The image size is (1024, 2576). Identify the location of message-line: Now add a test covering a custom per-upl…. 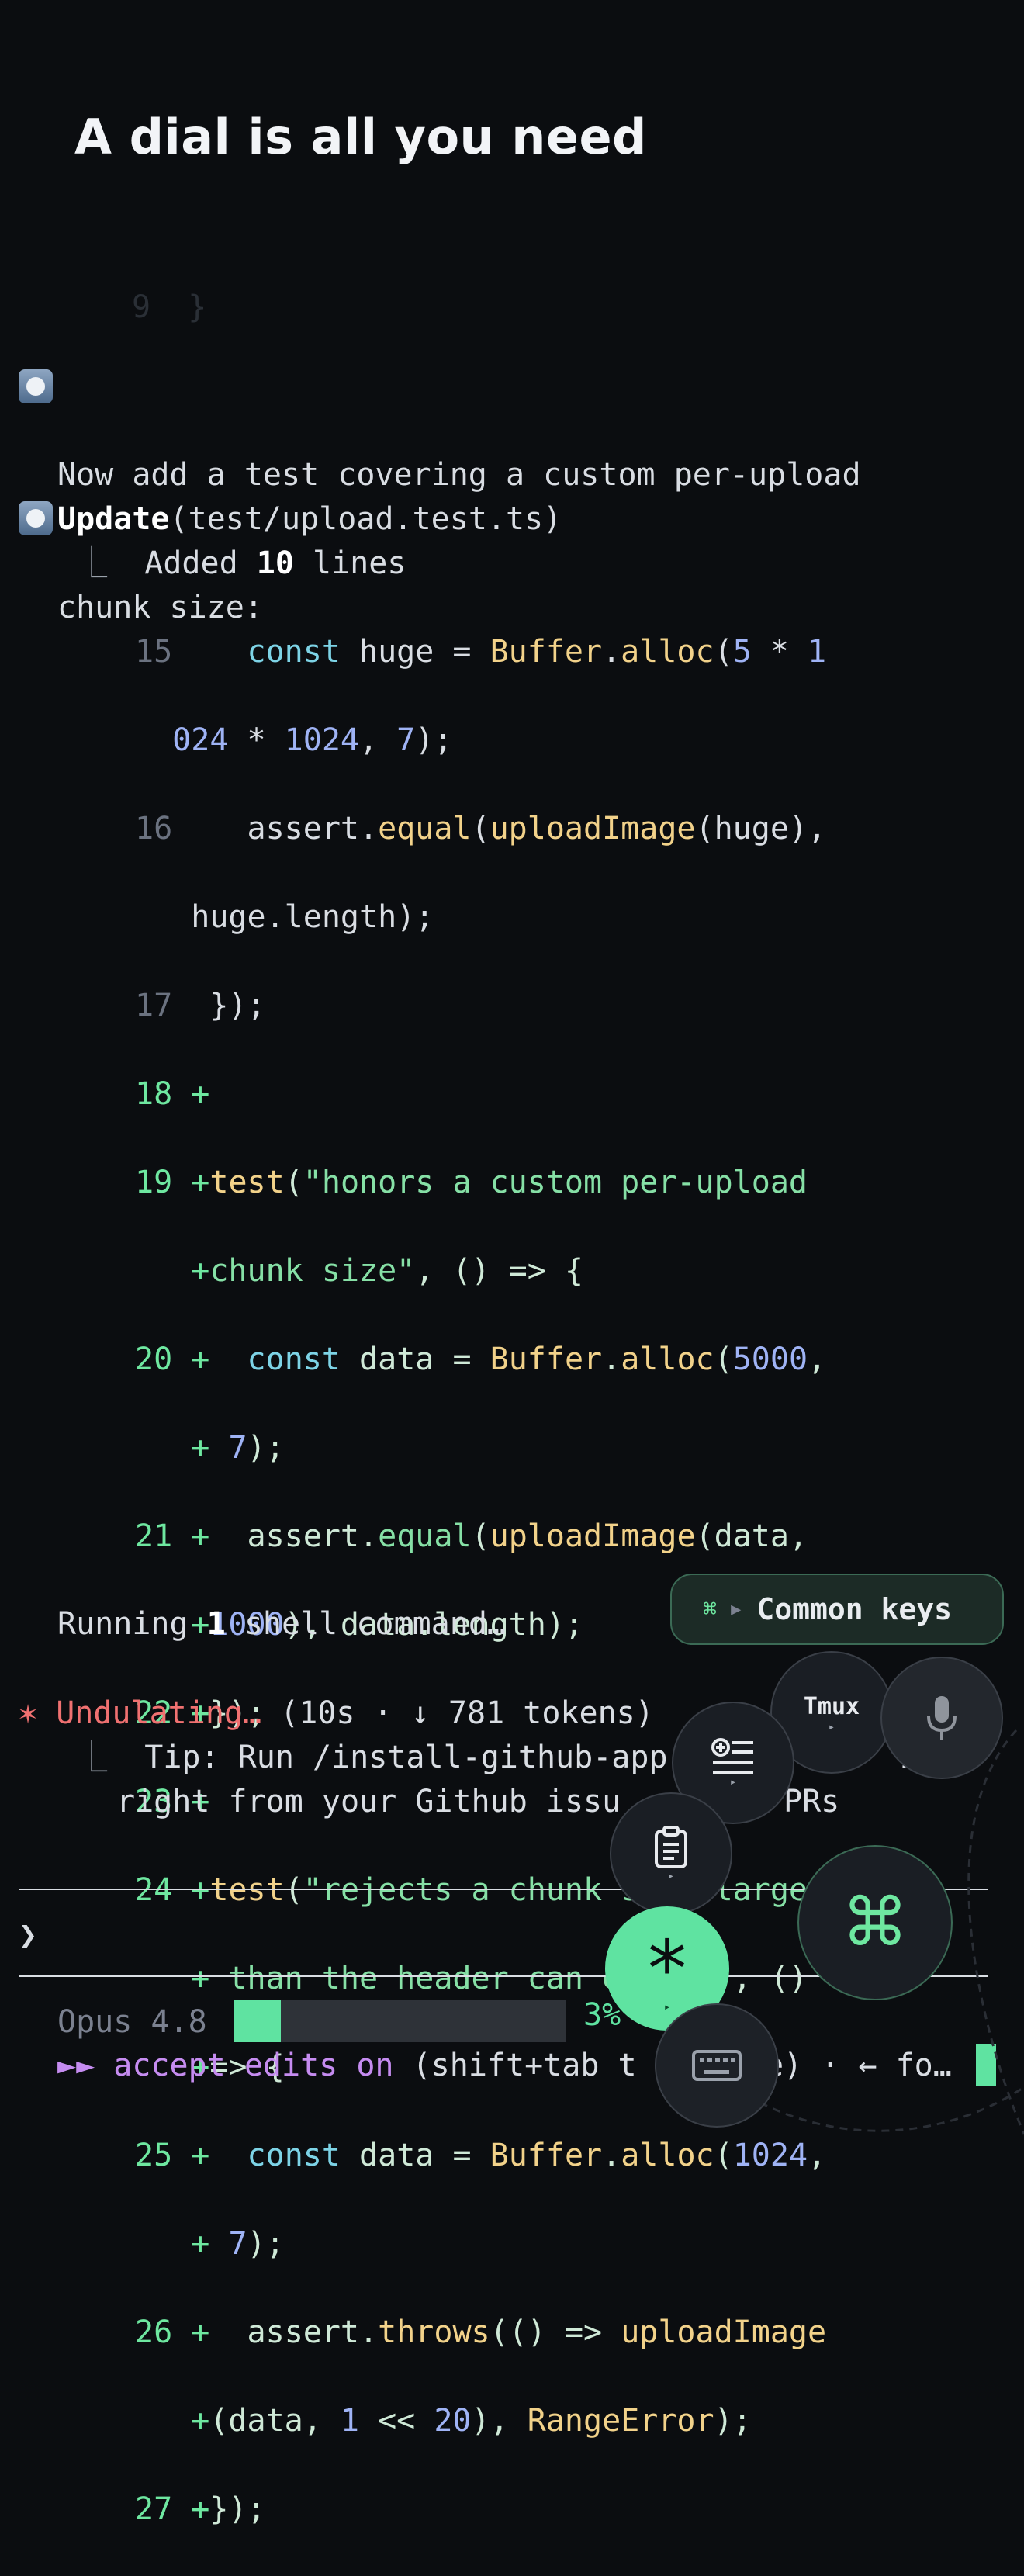
(459, 475).